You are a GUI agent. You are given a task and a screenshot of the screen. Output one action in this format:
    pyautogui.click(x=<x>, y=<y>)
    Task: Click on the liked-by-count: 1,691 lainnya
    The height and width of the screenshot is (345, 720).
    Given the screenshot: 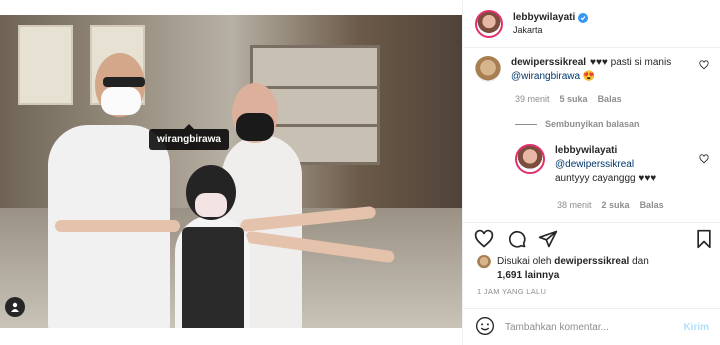 What is the action you would take?
    pyautogui.click(x=528, y=275)
    